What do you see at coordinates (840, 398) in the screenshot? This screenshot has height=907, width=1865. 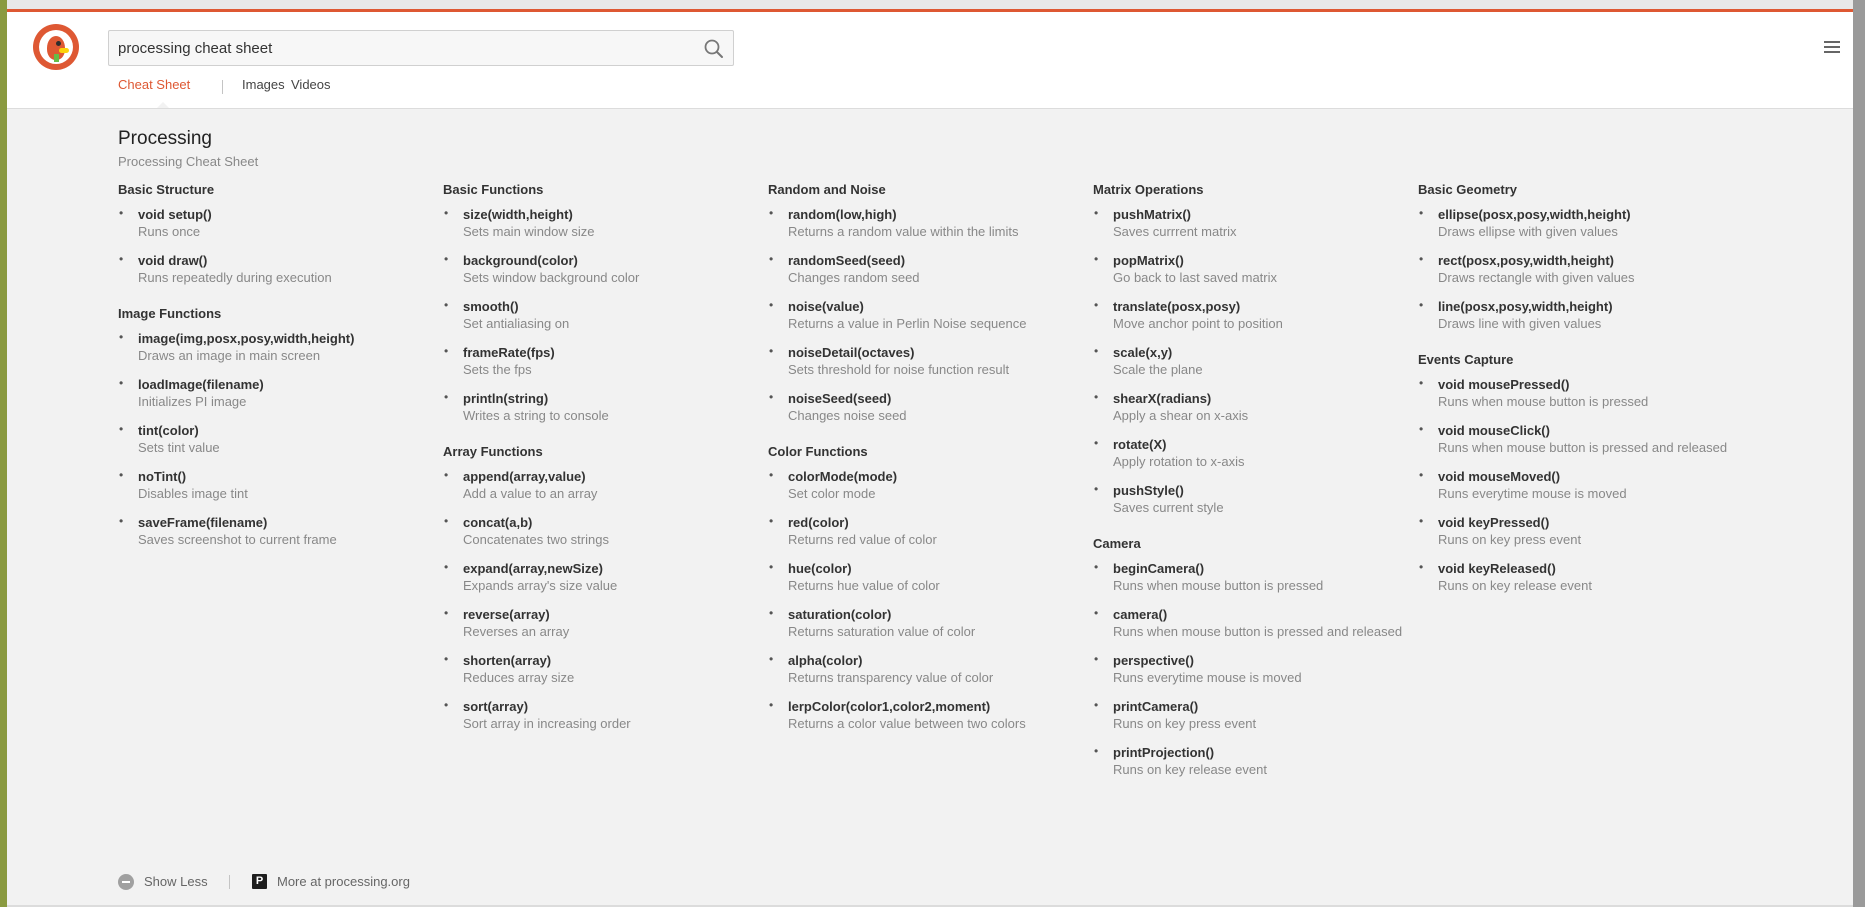 I see `entry-function: noiseSeed(seed)` at bounding box center [840, 398].